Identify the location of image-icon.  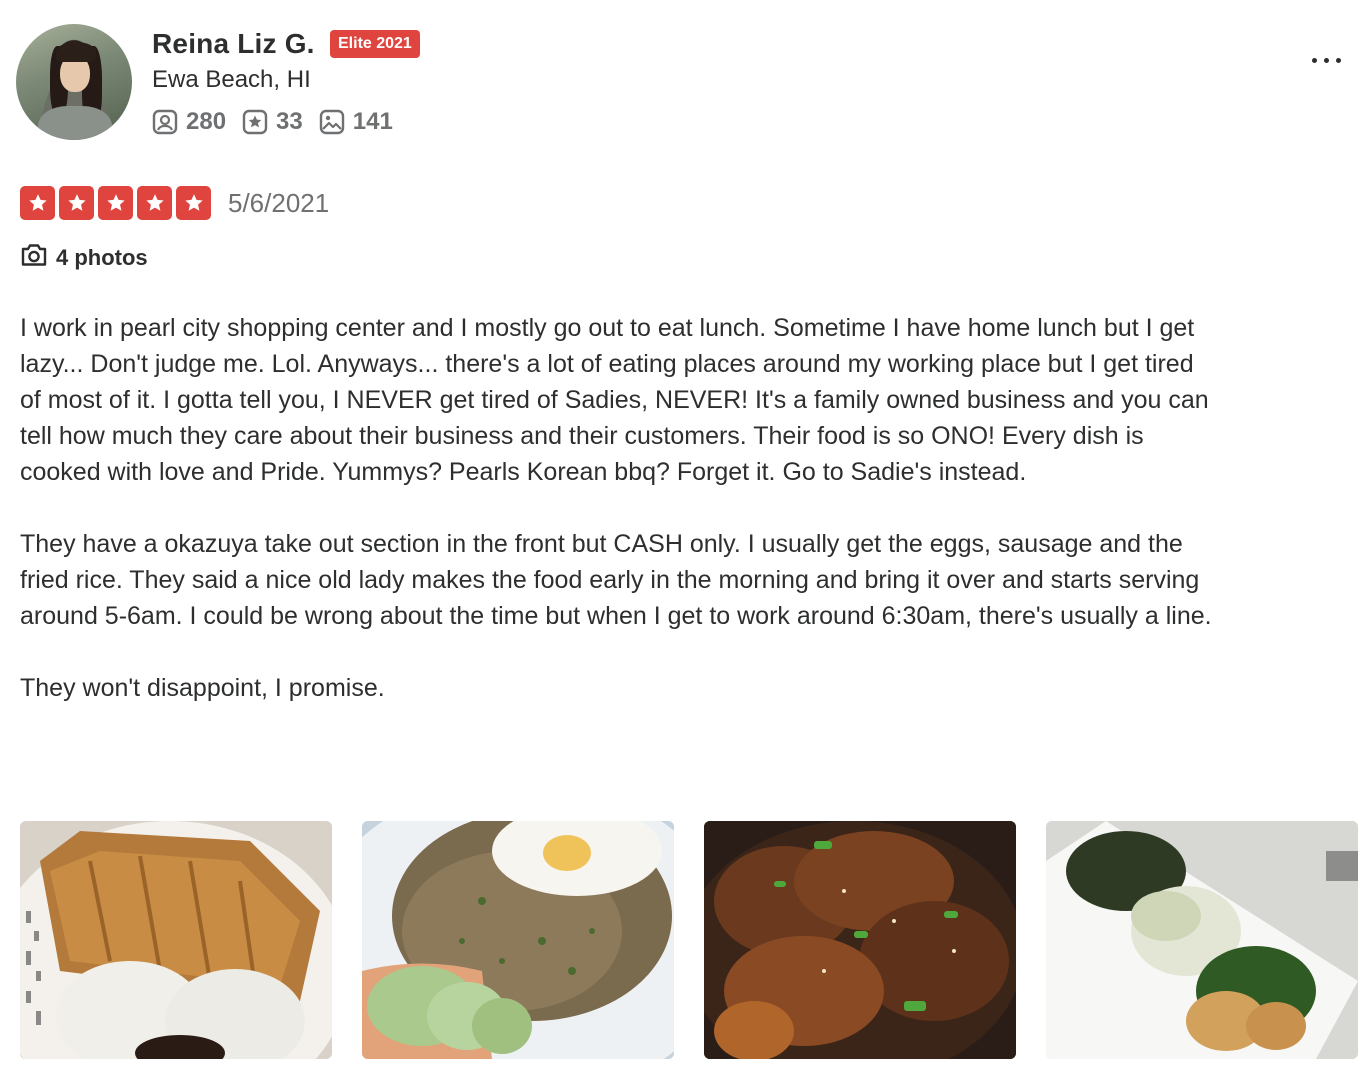
(332, 122).